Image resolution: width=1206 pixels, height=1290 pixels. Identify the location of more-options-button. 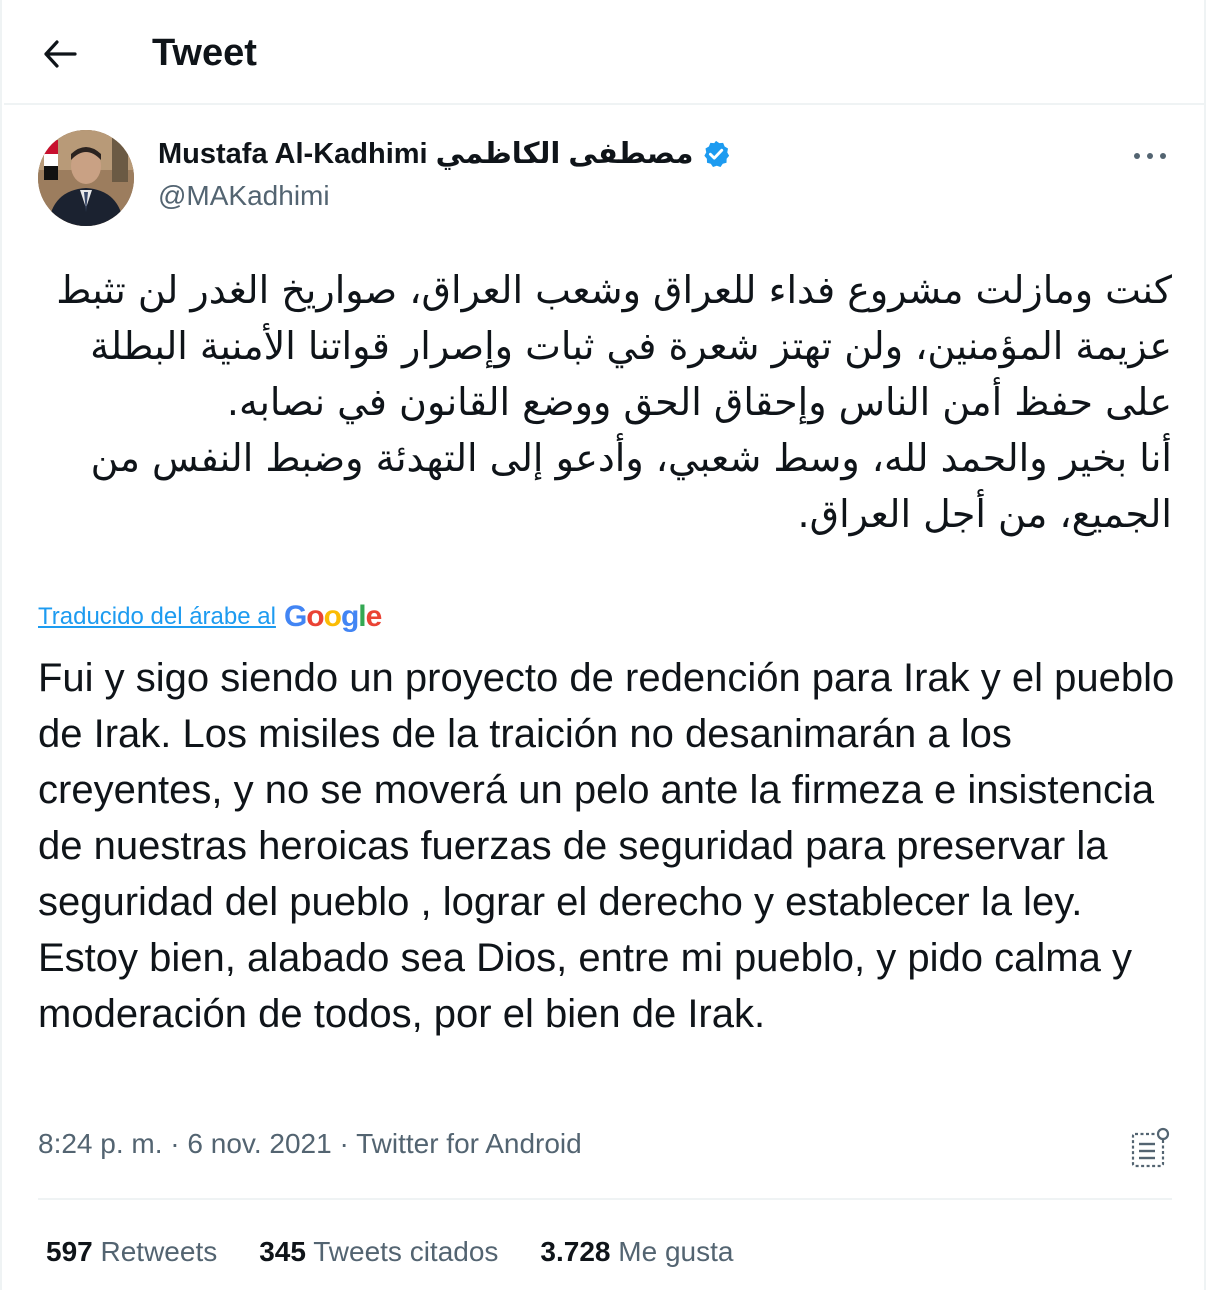
(1150, 156).